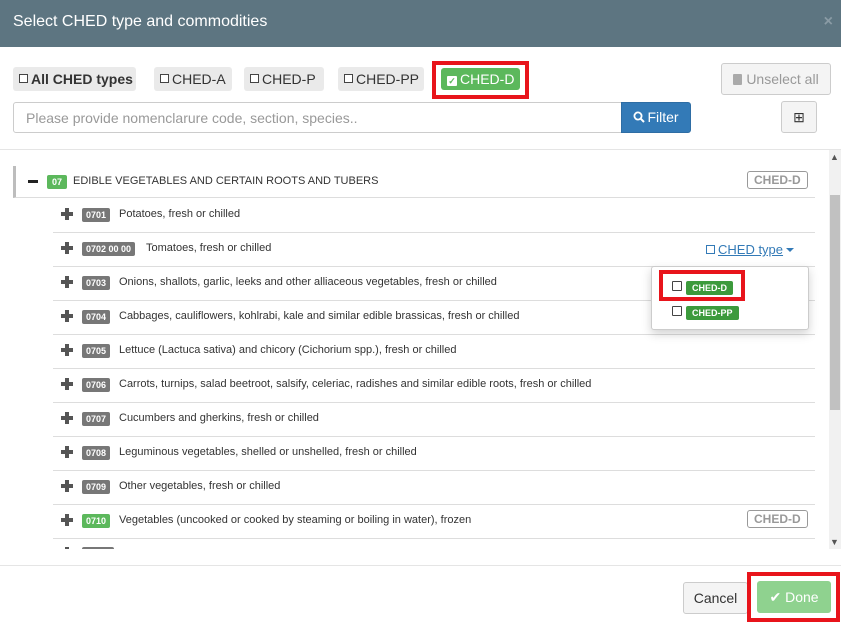  I want to click on ched-type-dropdown-toggle: CHED type, so click(750, 249).